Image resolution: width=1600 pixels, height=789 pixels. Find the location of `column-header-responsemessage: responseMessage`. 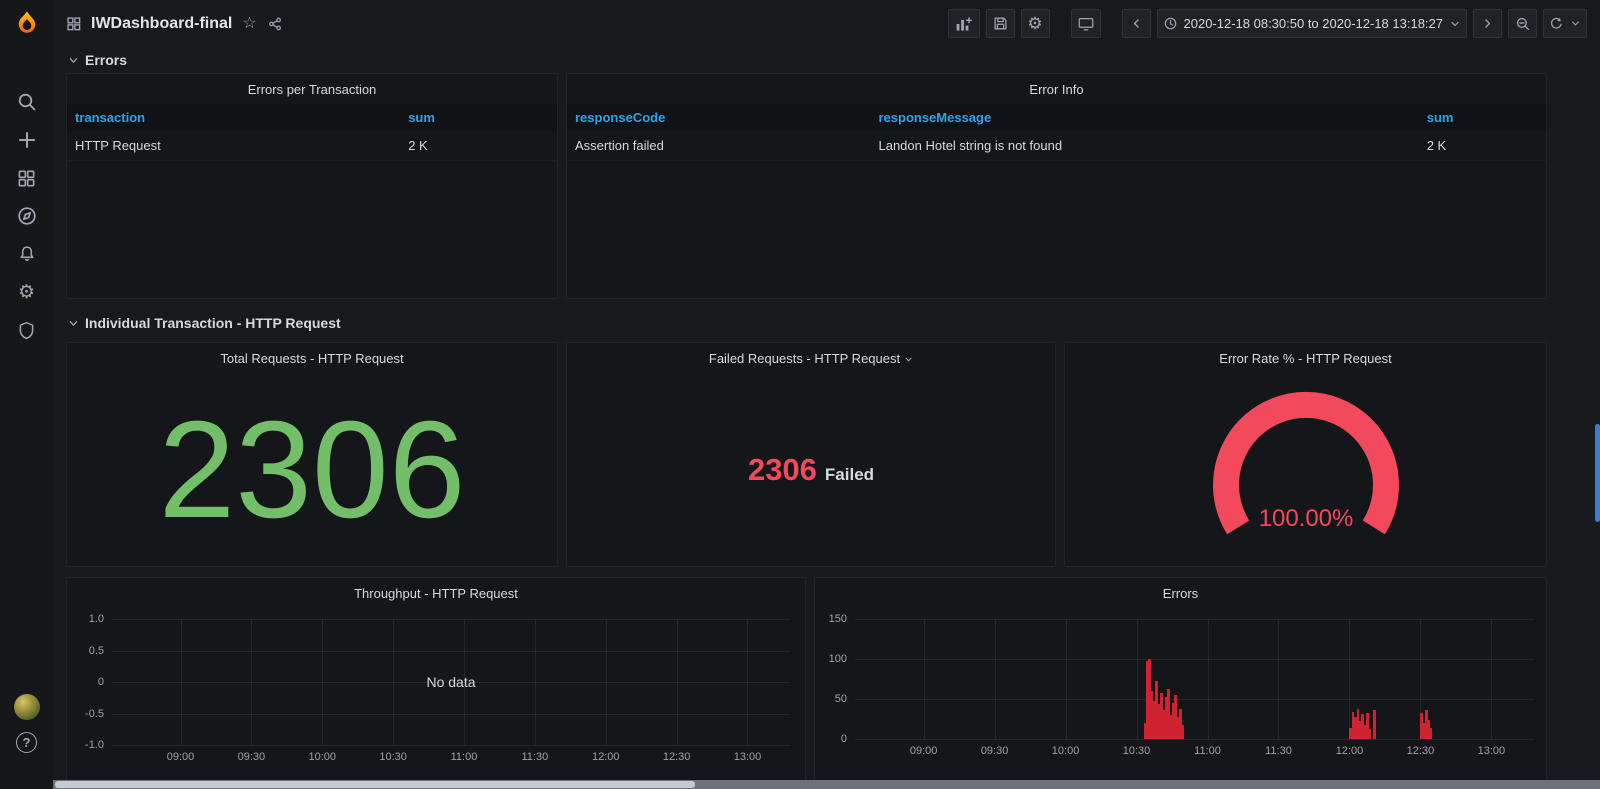

column-header-responsemessage: responseMessage is located at coordinates (1144, 117).